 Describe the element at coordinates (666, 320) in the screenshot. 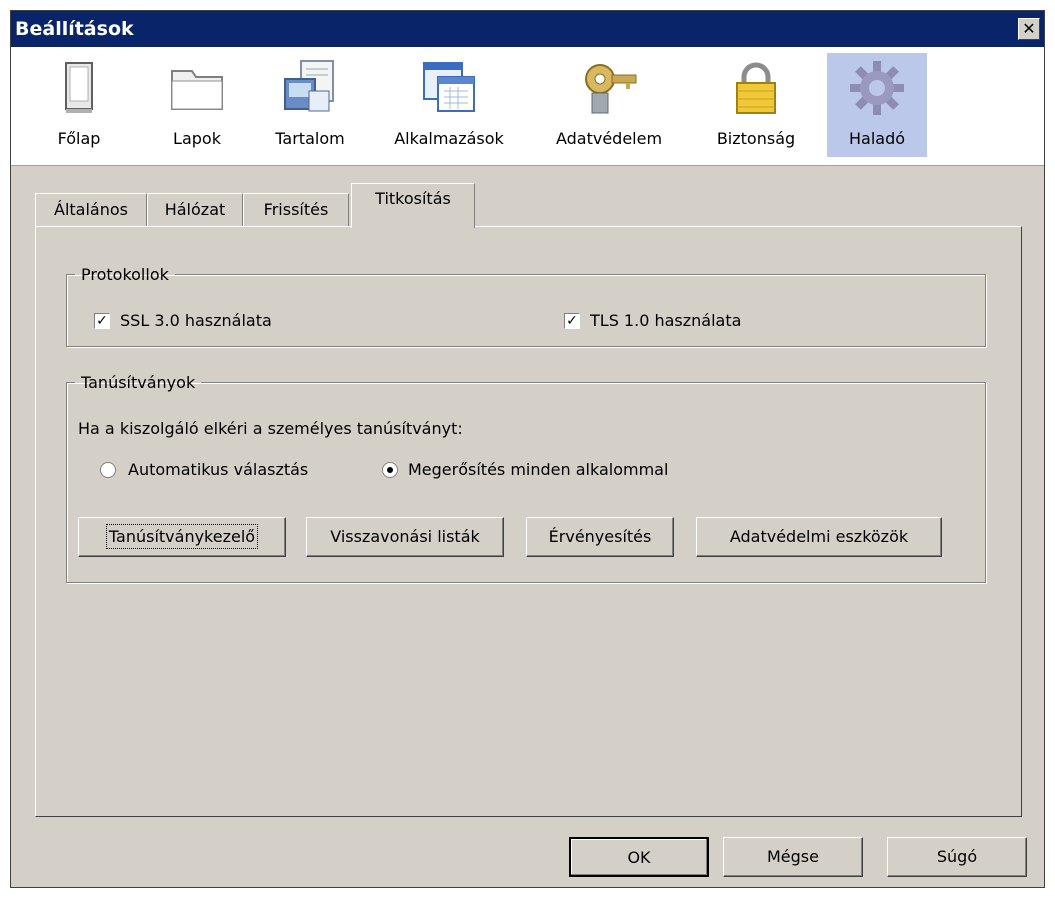

I see `tls-label: TLS 1.0 használata` at that location.